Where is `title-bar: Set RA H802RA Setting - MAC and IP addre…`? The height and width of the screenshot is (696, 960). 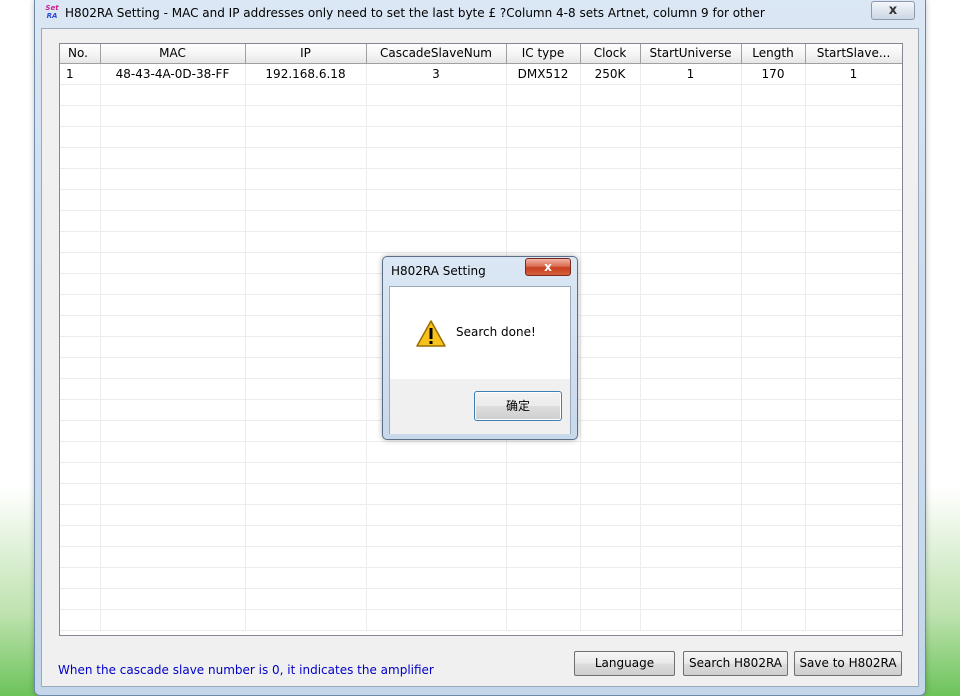 title-bar: Set RA H802RA Setting - MAC and IP addre… is located at coordinates (480, 14).